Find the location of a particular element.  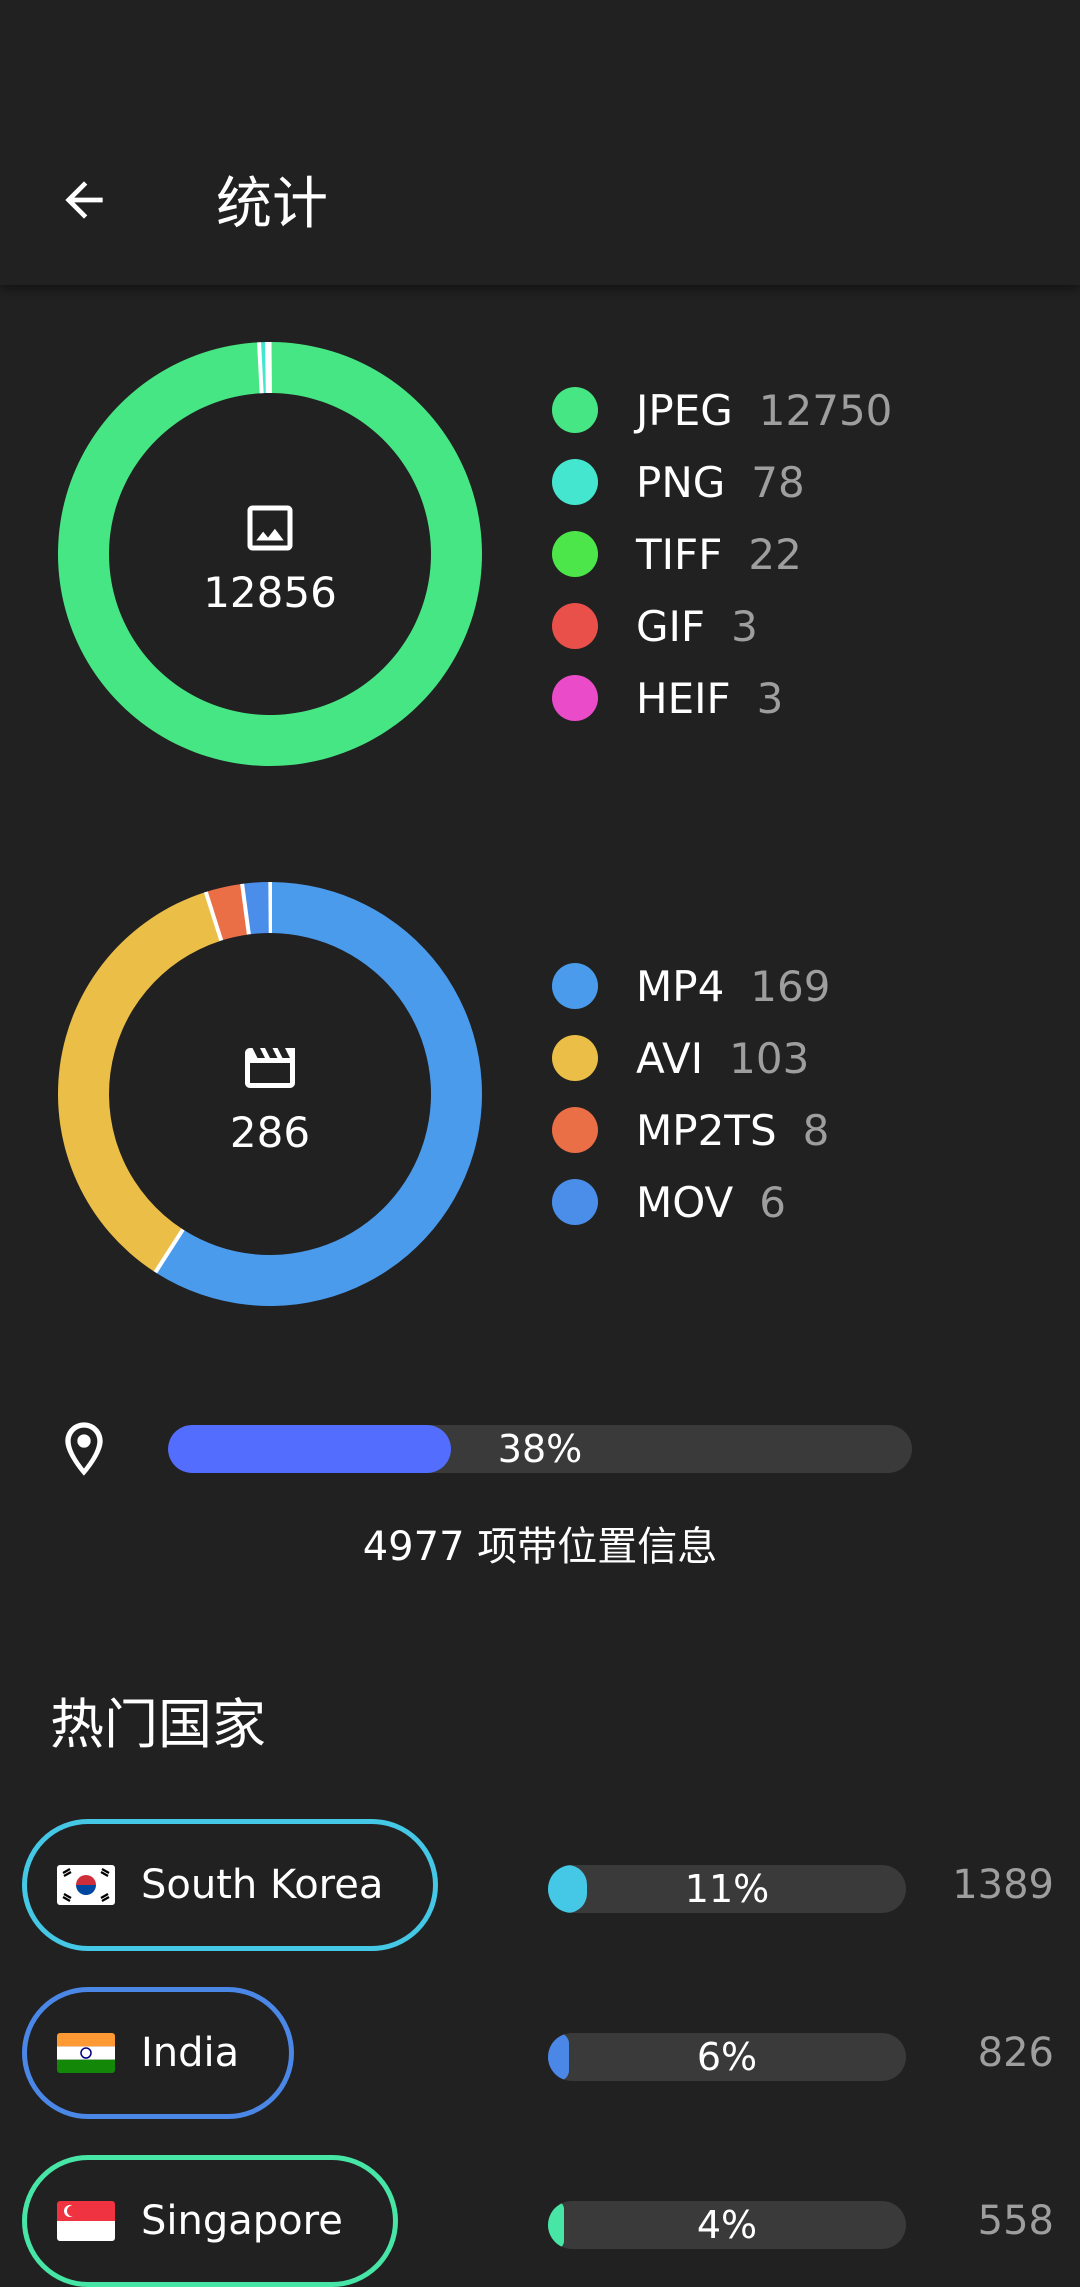

image-format-legend: JPEG12750PNG78TIFF22GIF3HEIF3 is located at coordinates (722, 554).